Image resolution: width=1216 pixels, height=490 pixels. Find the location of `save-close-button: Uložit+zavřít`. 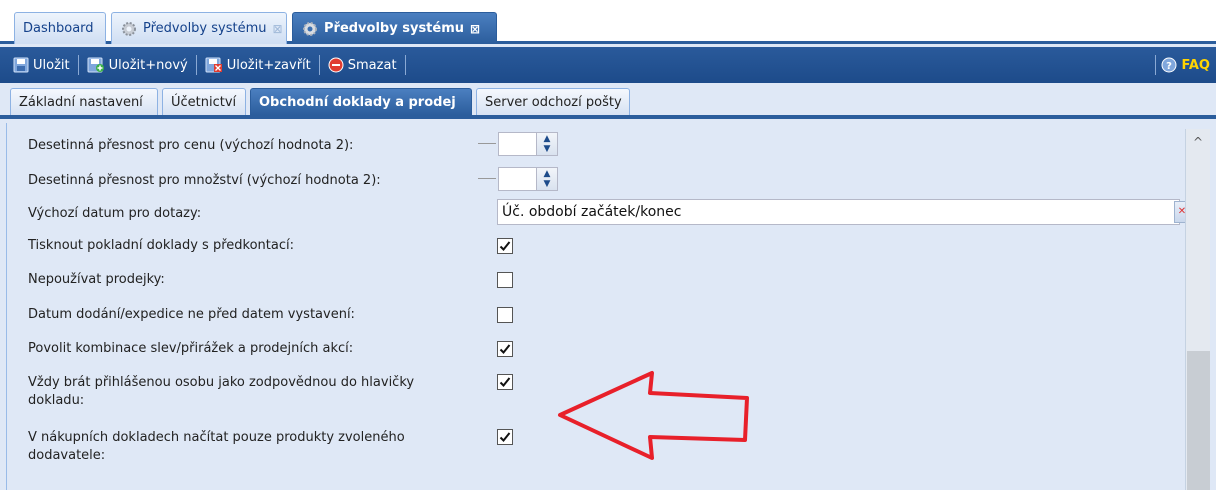

save-close-button: Uložit+zavřít is located at coordinates (258, 65).